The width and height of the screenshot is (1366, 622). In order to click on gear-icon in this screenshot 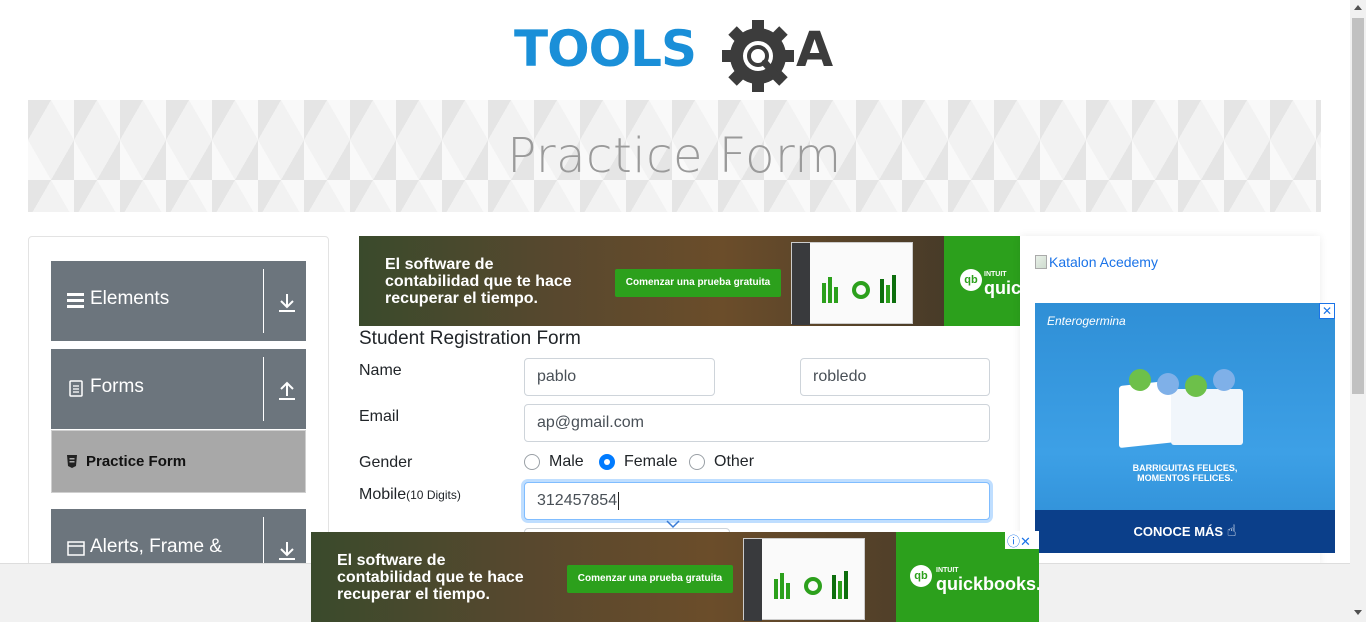, I will do `click(758, 56)`.